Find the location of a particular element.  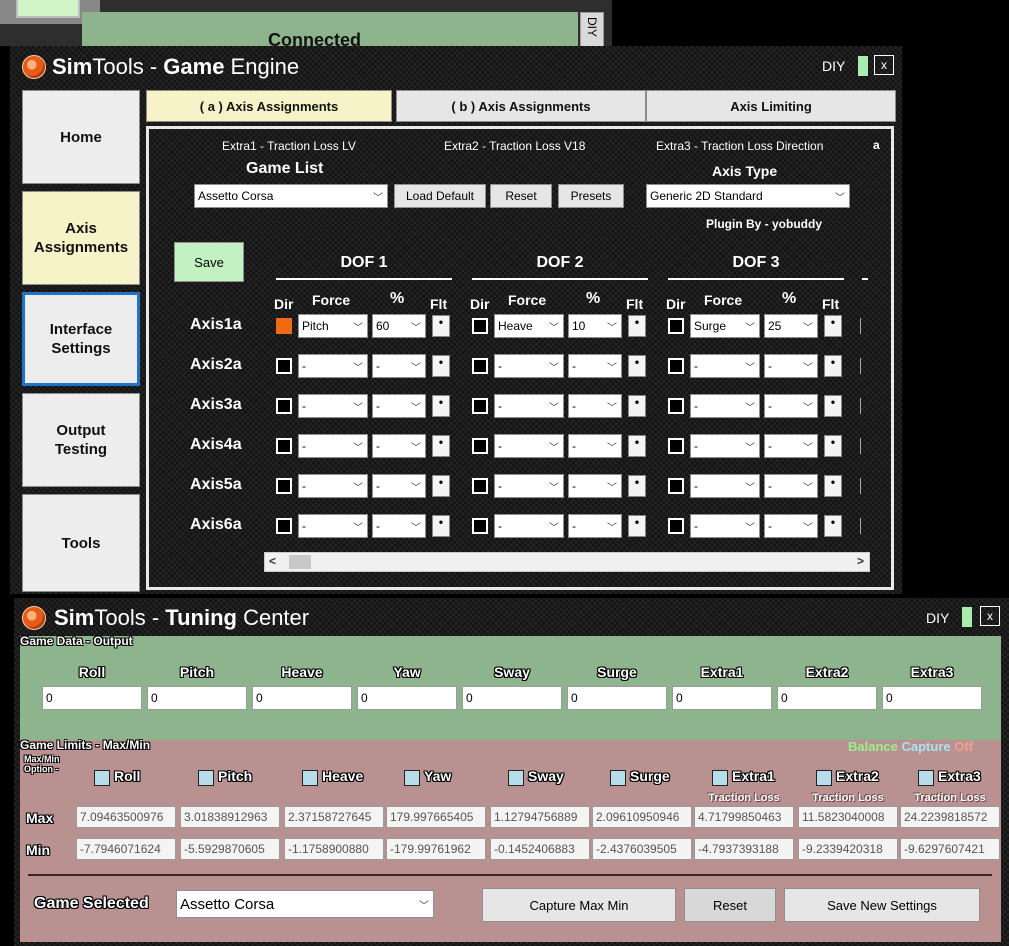

min-value-field: -7.7946071624 is located at coordinates (126, 849).